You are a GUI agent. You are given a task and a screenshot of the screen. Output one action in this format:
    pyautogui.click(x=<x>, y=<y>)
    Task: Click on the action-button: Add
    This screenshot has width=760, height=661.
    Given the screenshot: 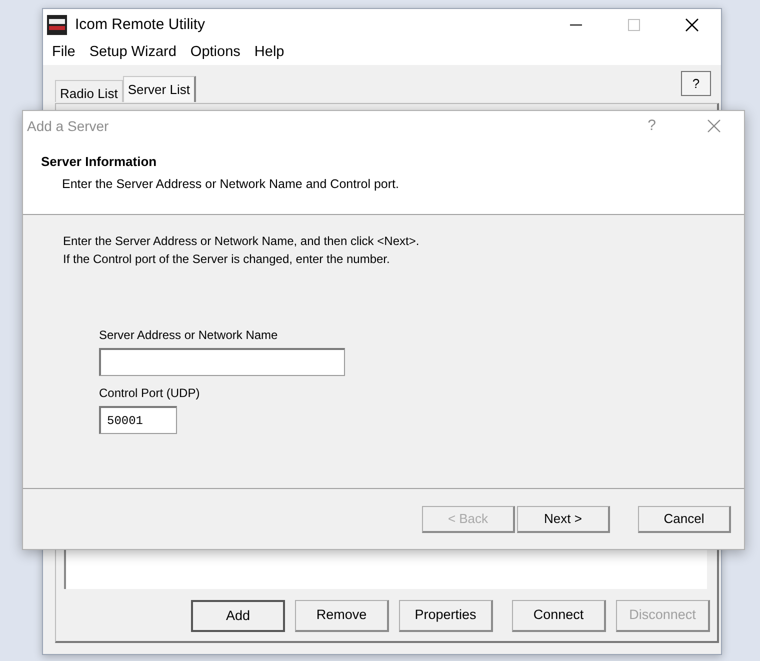 What is the action you would take?
    pyautogui.click(x=238, y=616)
    